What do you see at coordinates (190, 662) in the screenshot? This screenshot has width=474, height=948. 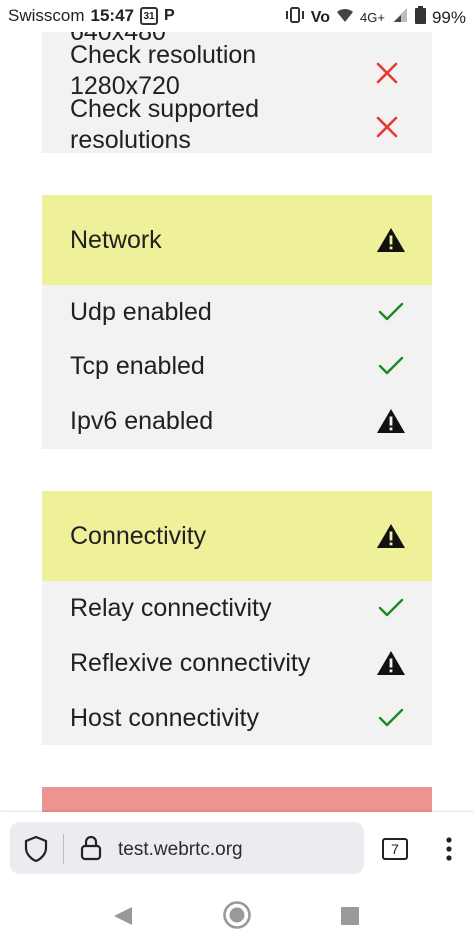 I see `test-label: Reflexive connectivity` at bounding box center [190, 662].